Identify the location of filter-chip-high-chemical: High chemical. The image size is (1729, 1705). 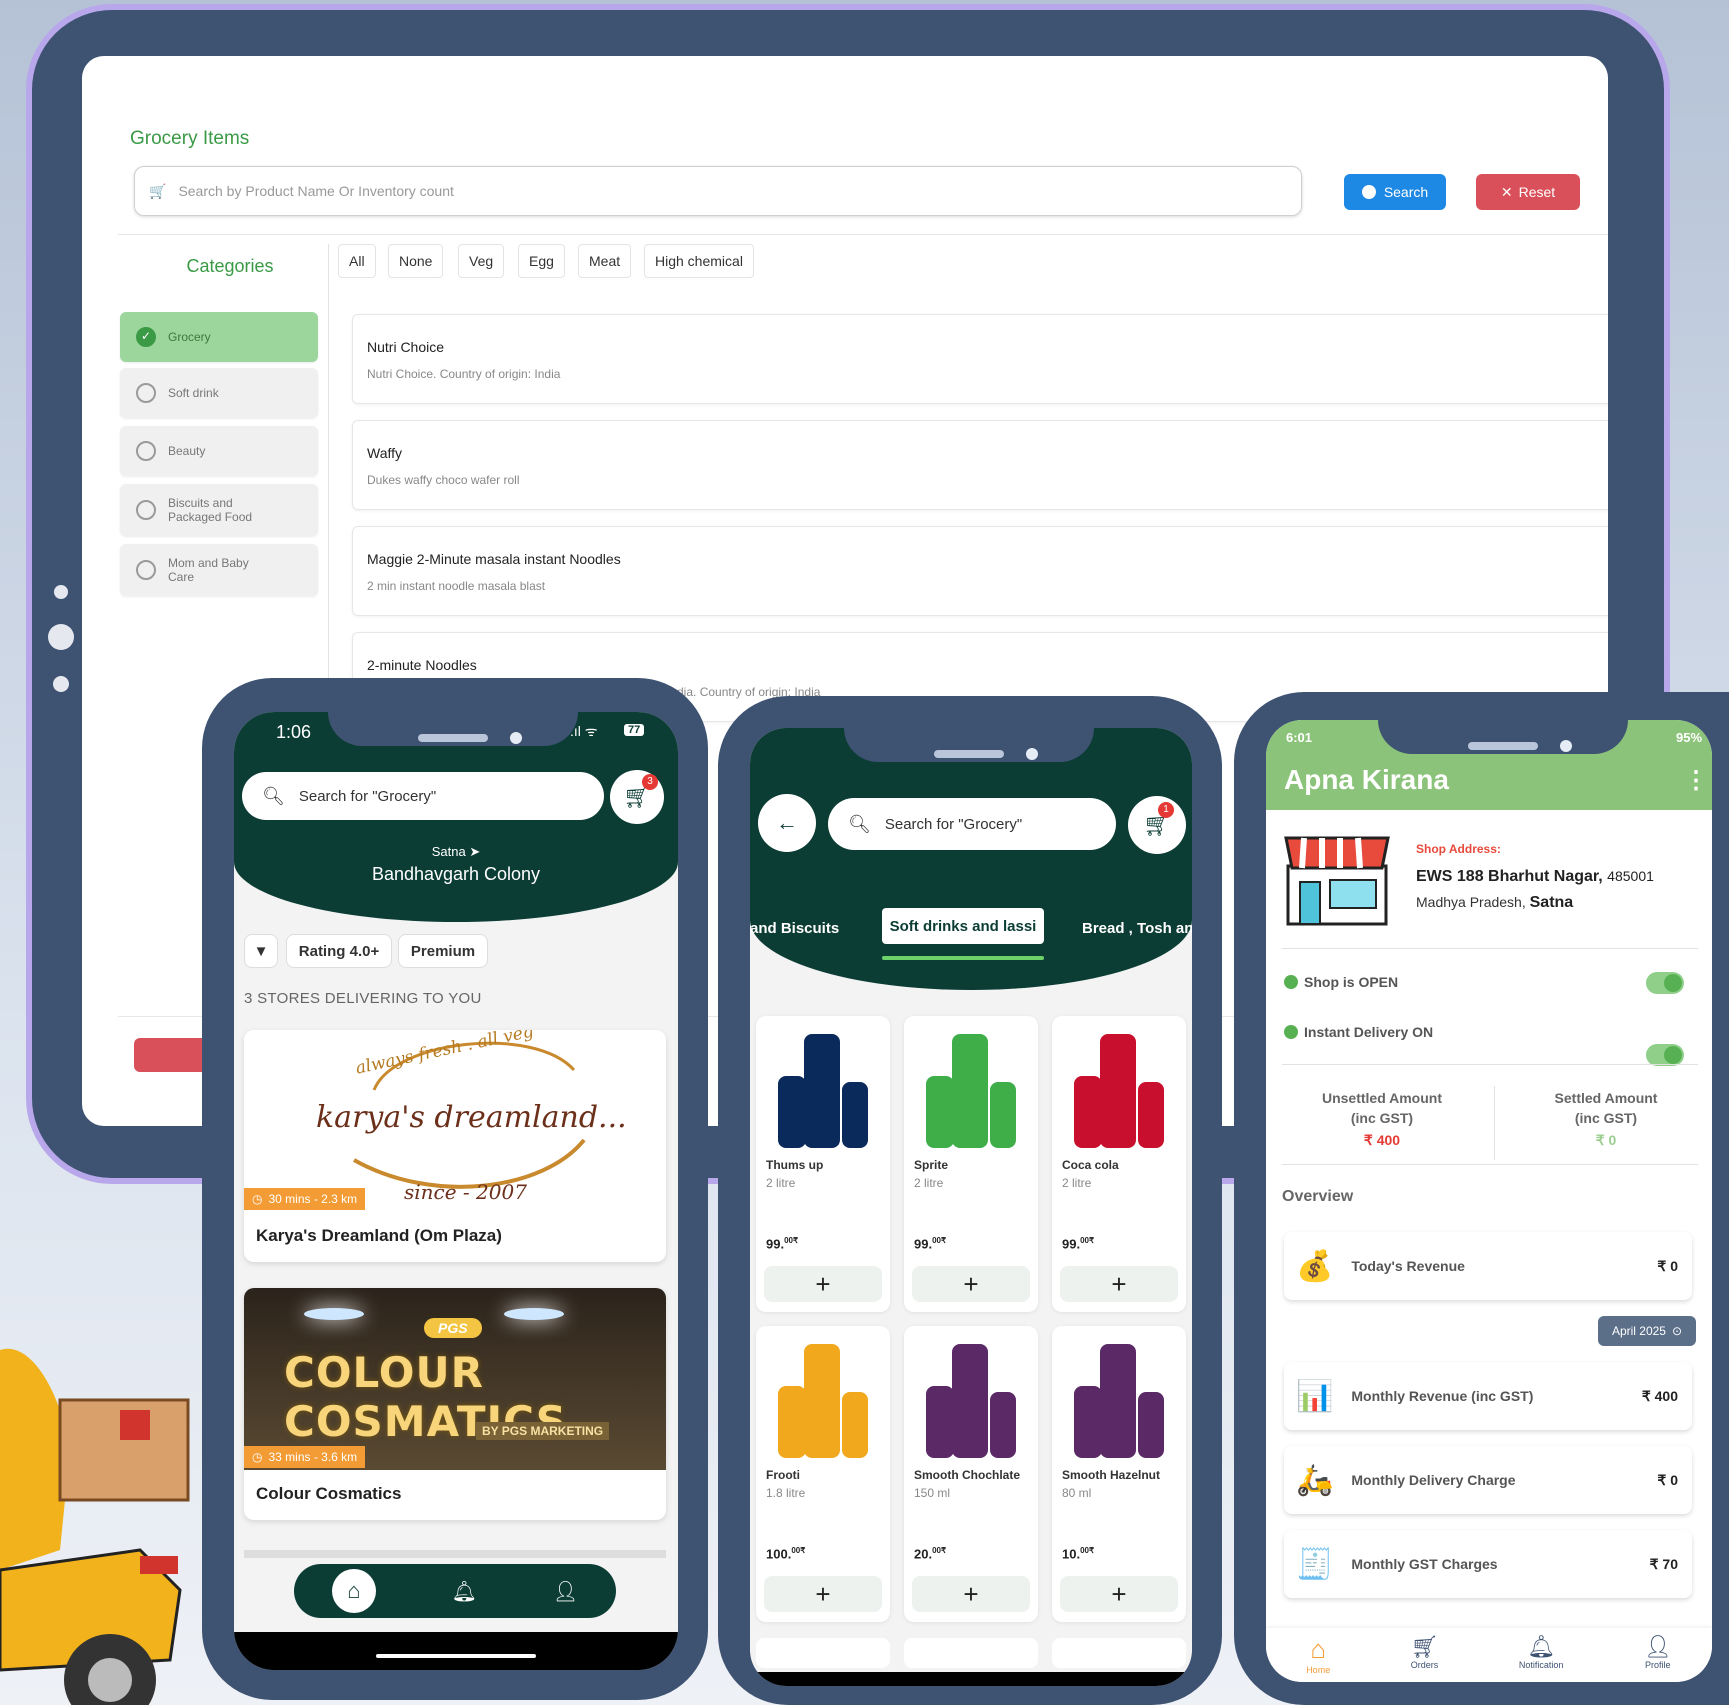
(699, 261).